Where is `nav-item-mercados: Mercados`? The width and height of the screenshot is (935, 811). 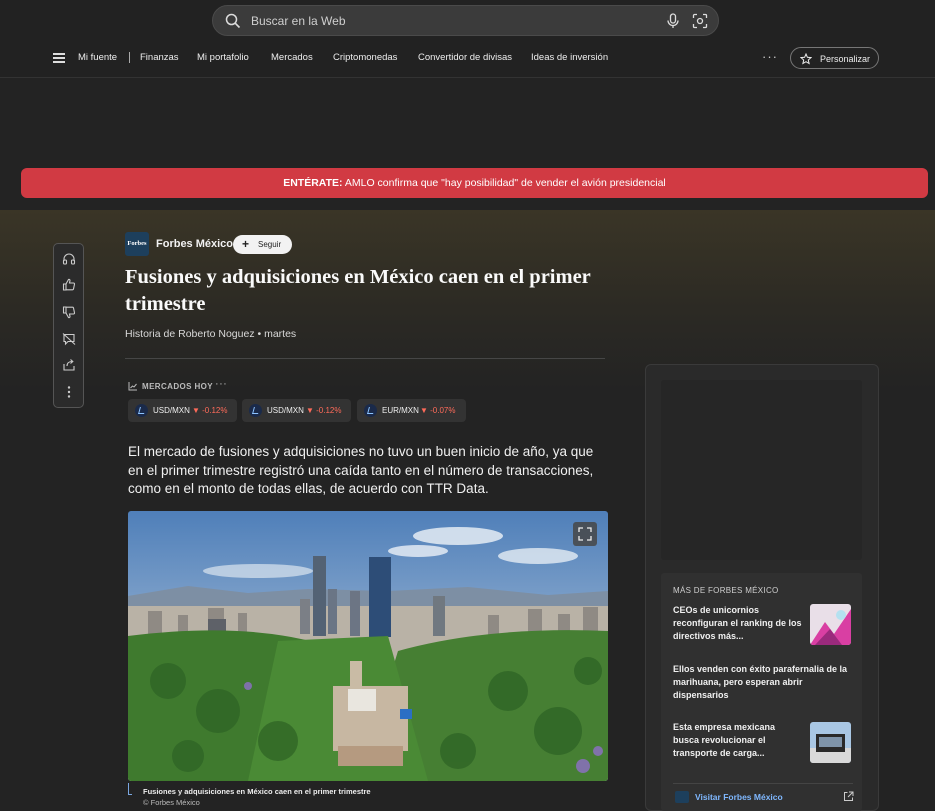
nav-item-mercados: Mercados is located at coordinates (292, 57).